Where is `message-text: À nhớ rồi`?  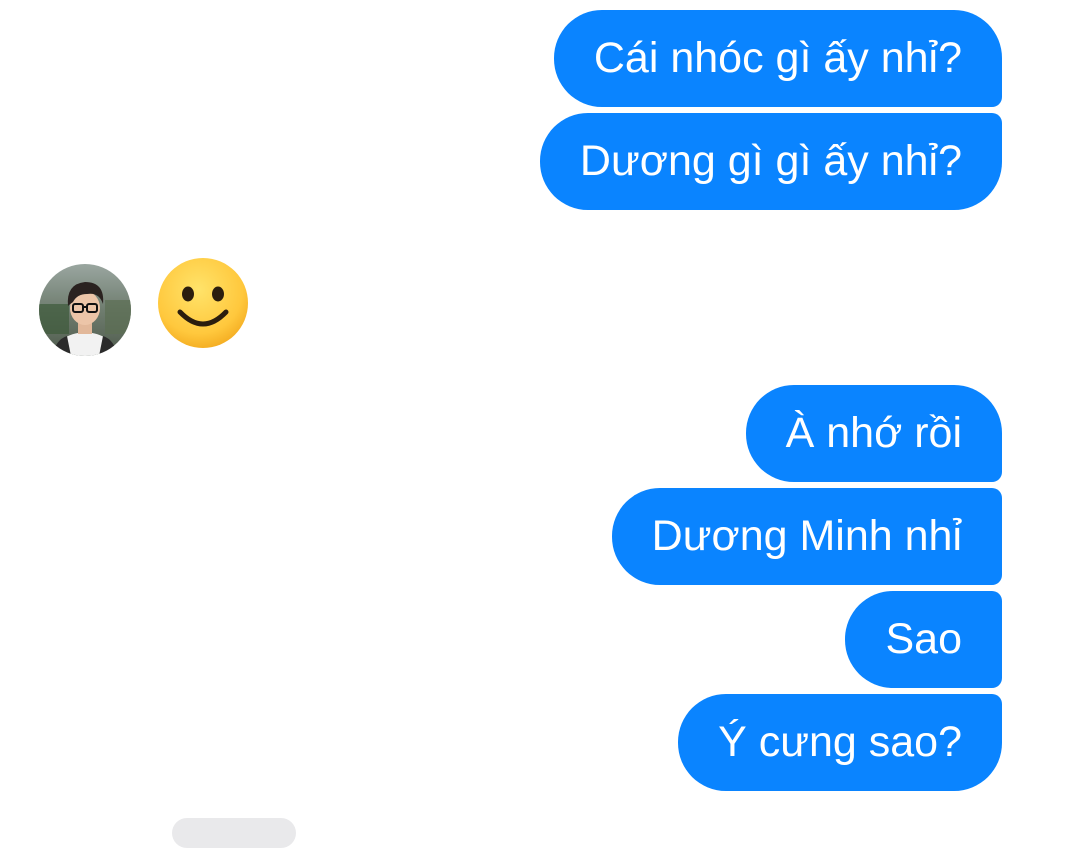 message-text: À nhớ rồi is located at coordinates (873, 433).